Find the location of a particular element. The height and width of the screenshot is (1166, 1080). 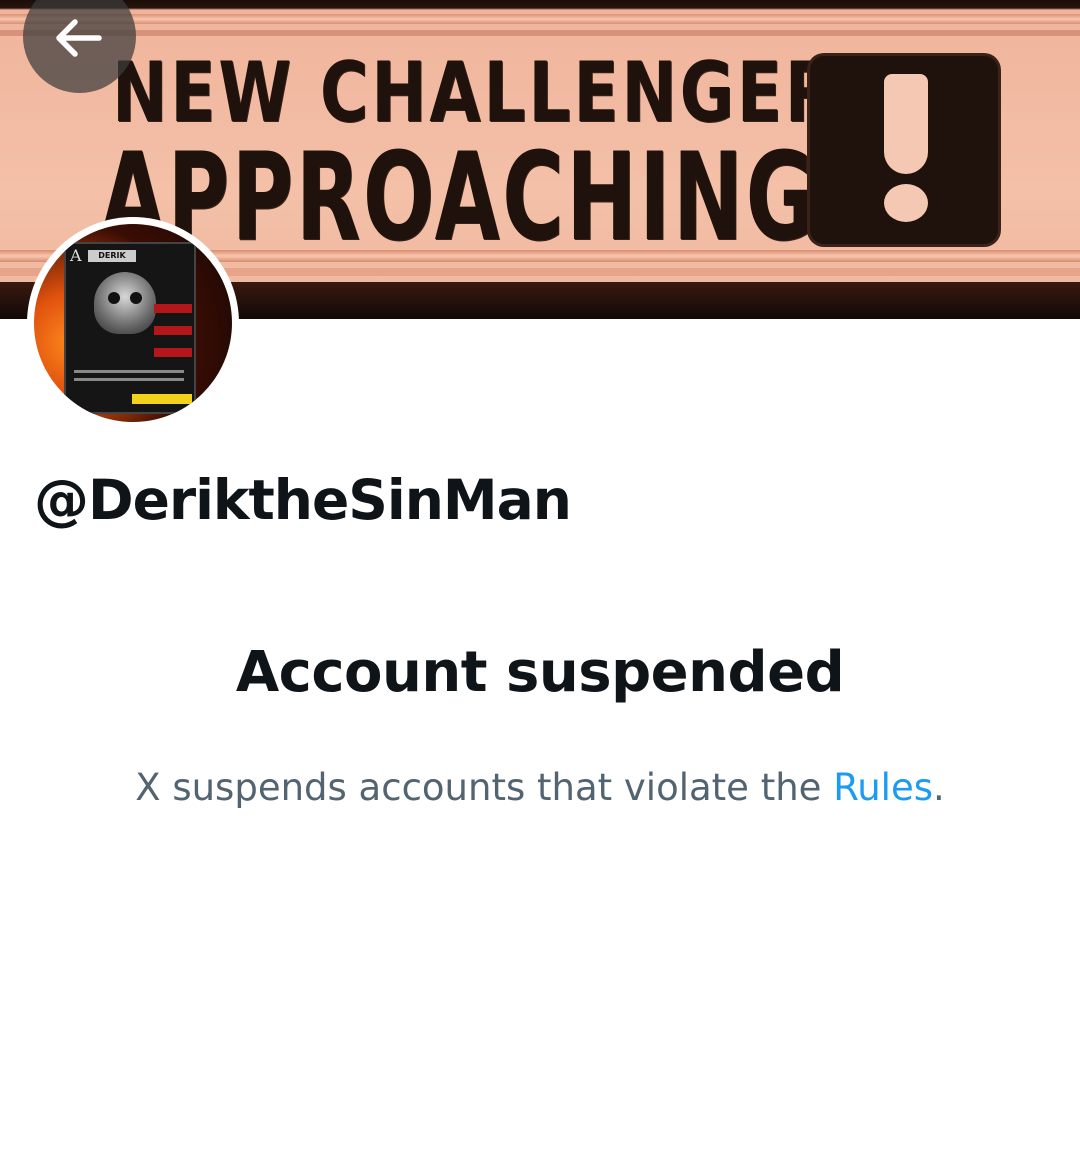

message-suffix: . is located at coordinates (939, 787).